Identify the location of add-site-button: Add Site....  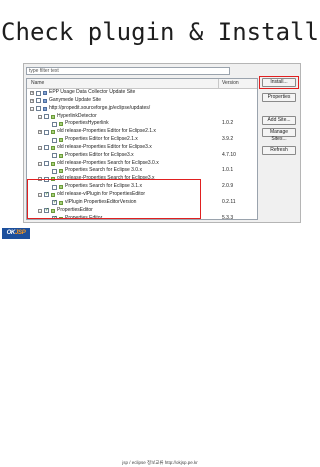
(279, 120).